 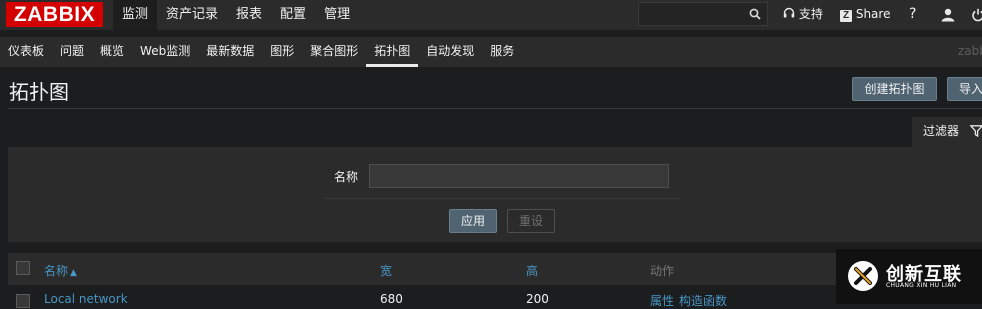 What do you see at coordinates (56, 271) in the screenshot?
I see `column-name-label: 名称` at bounding box center [56, 271].